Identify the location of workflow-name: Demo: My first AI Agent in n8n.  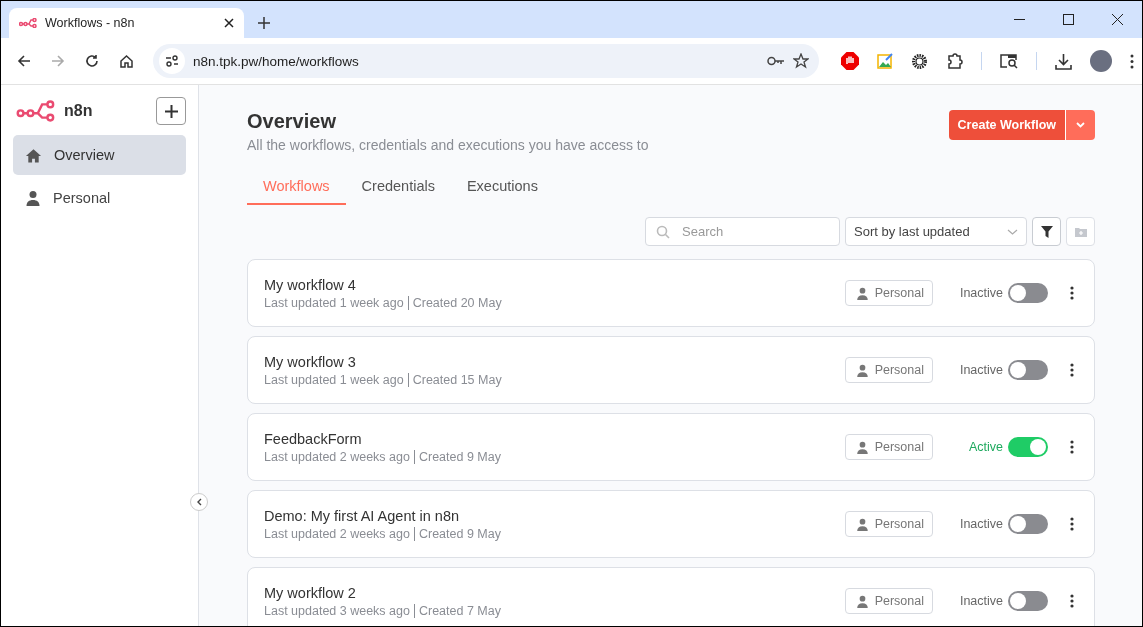
(362, 515).